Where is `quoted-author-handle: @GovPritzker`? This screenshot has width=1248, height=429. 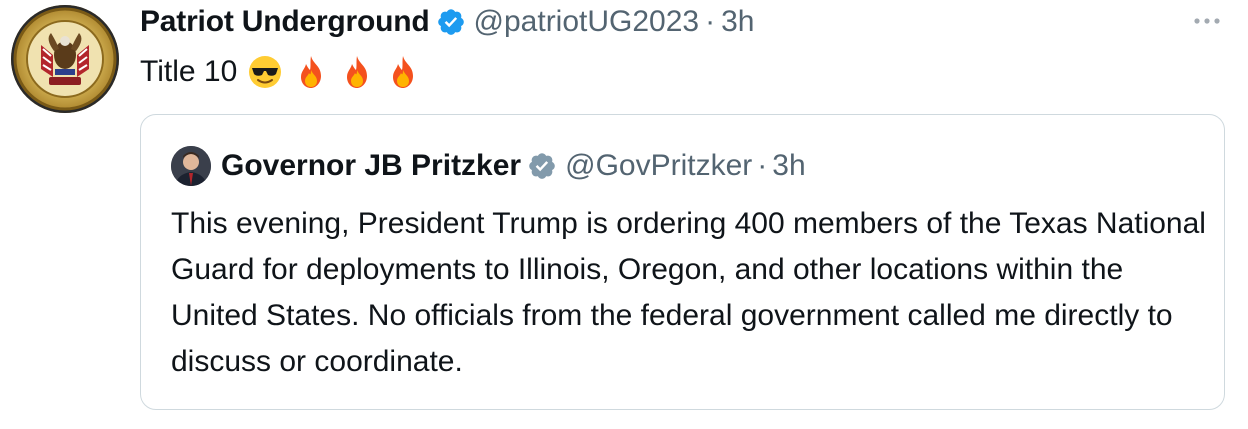
quoted-author-handle: @GovPritzker is located at coordinates (658, 166).